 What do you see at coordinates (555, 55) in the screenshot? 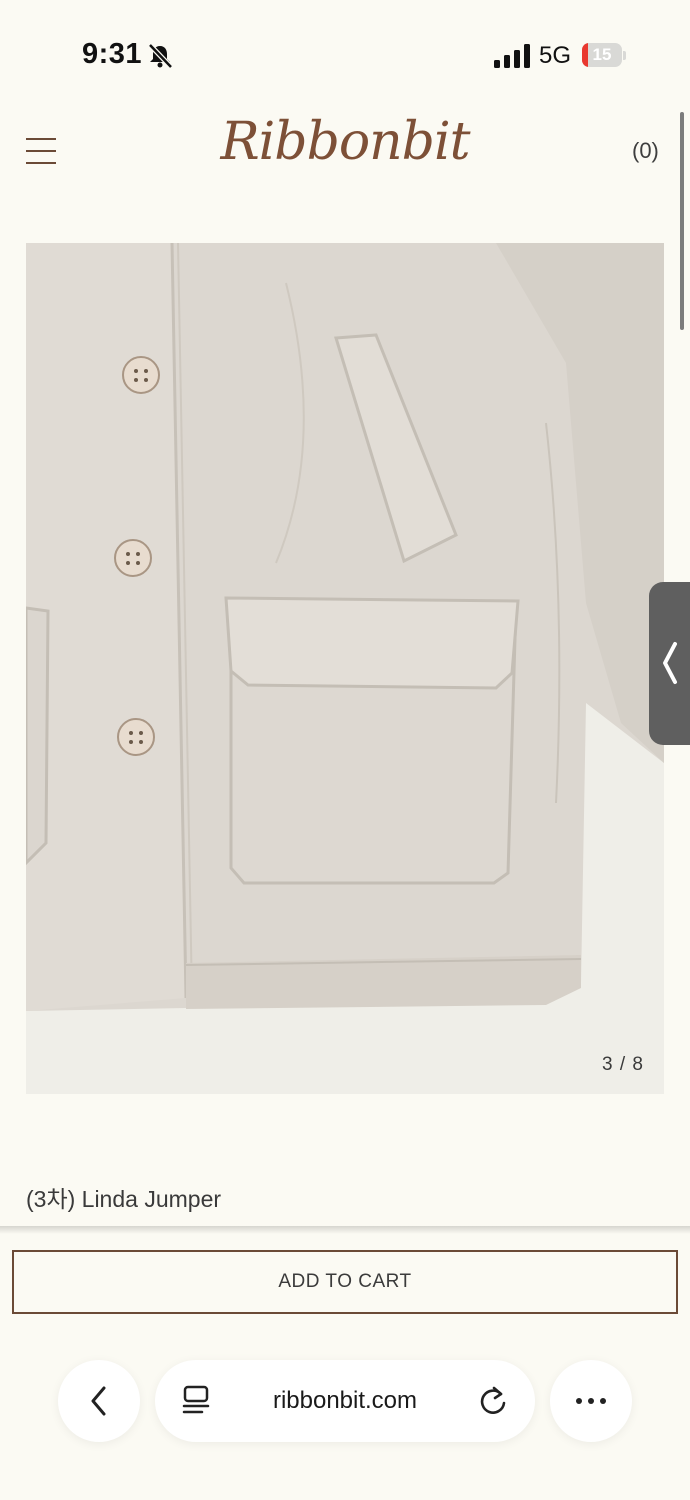
I see `network-label: 5G` at bounding box center [555, 55].